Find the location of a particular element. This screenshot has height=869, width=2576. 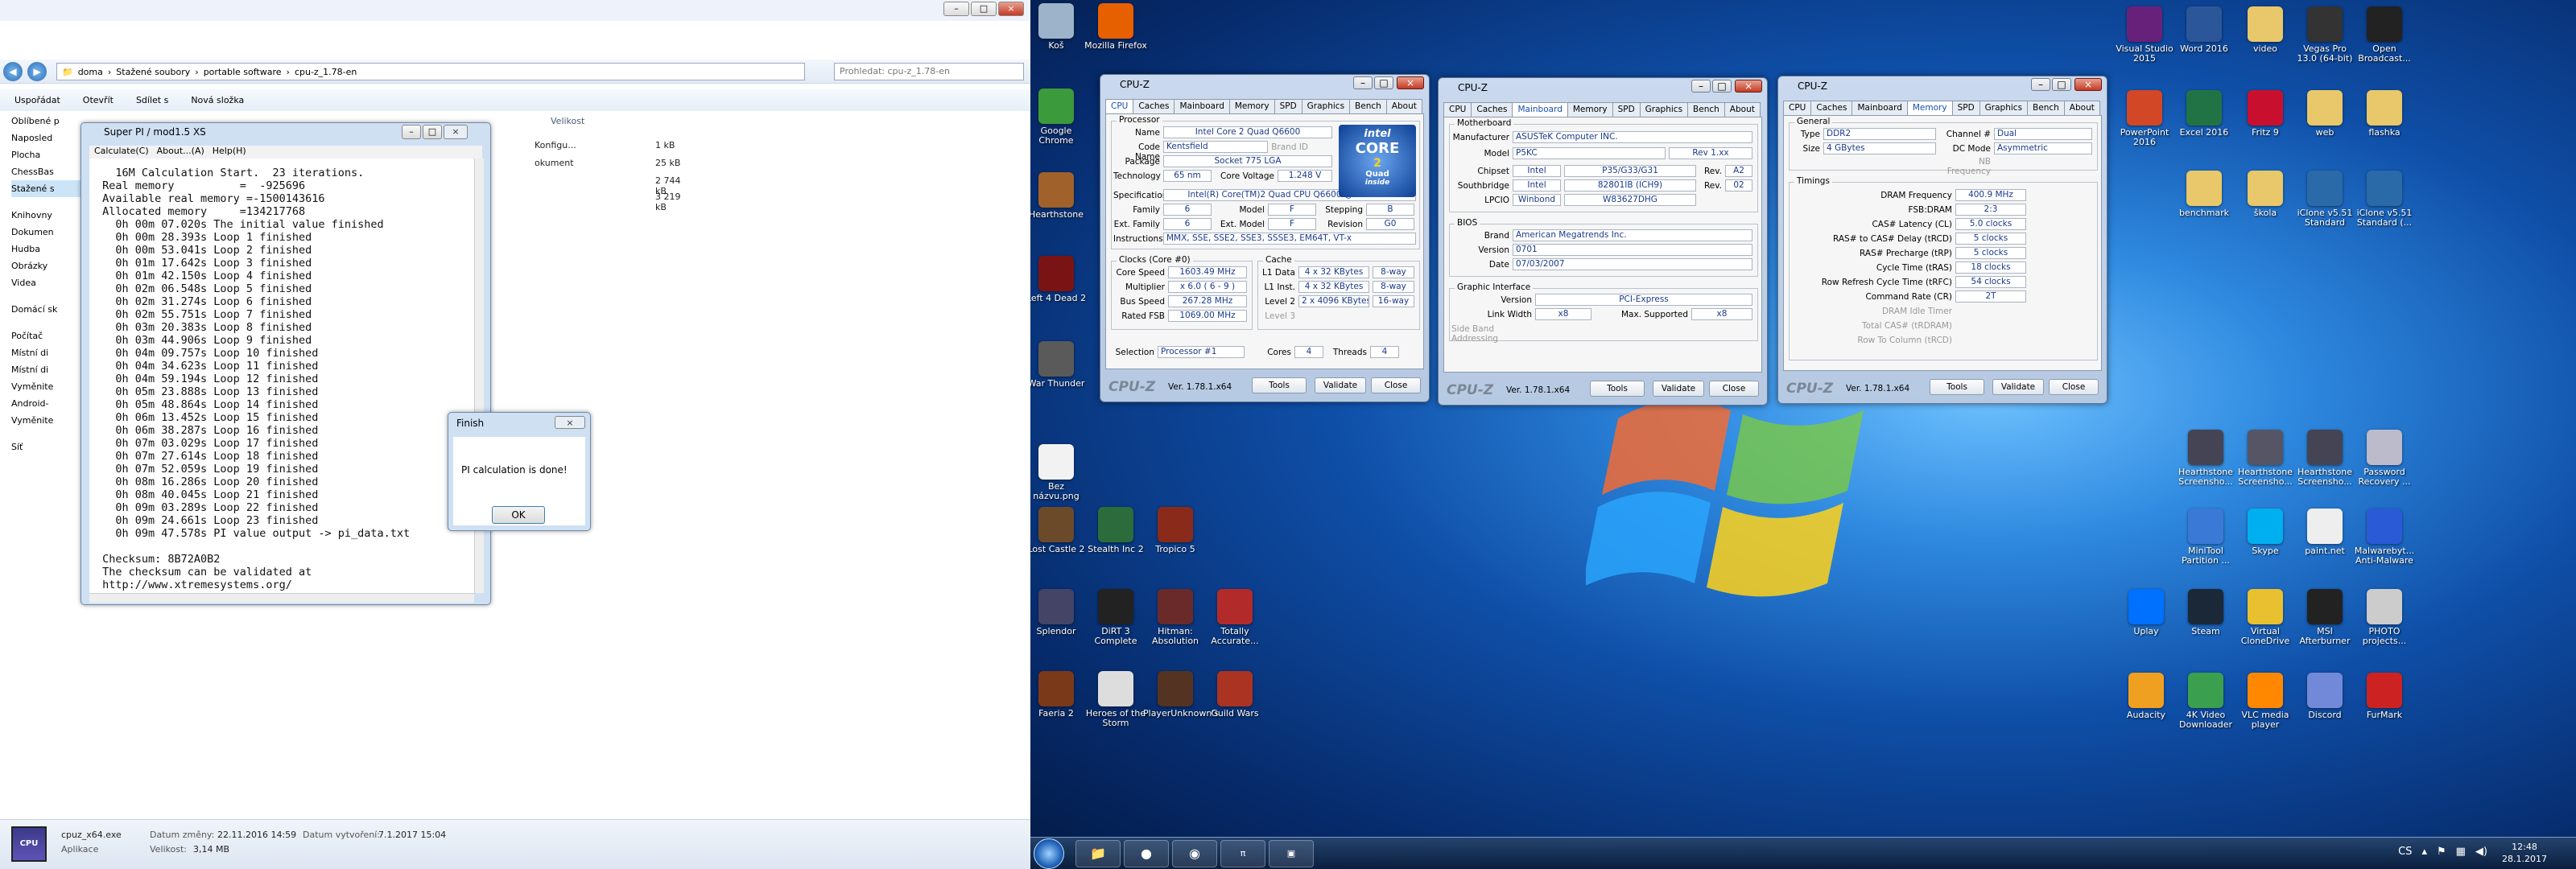

desktop-icon: Guild Wars is located at coordinates (1235, 695).